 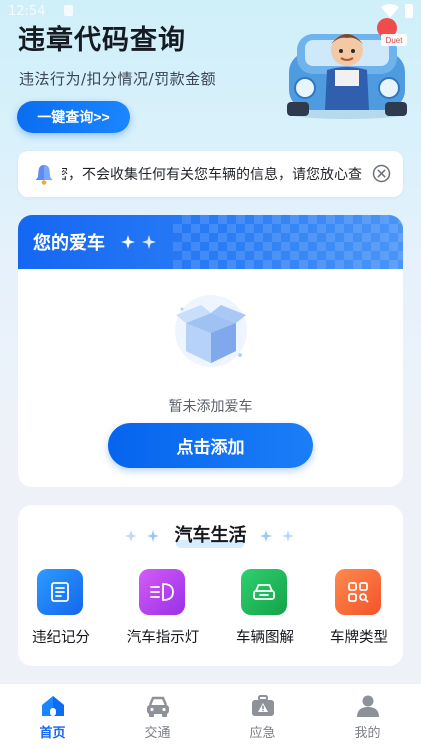 What do you see at coordinates (395, 40) in the screenshot?
I see `mascot-tag: Duet` at bounding box center [395, 40].